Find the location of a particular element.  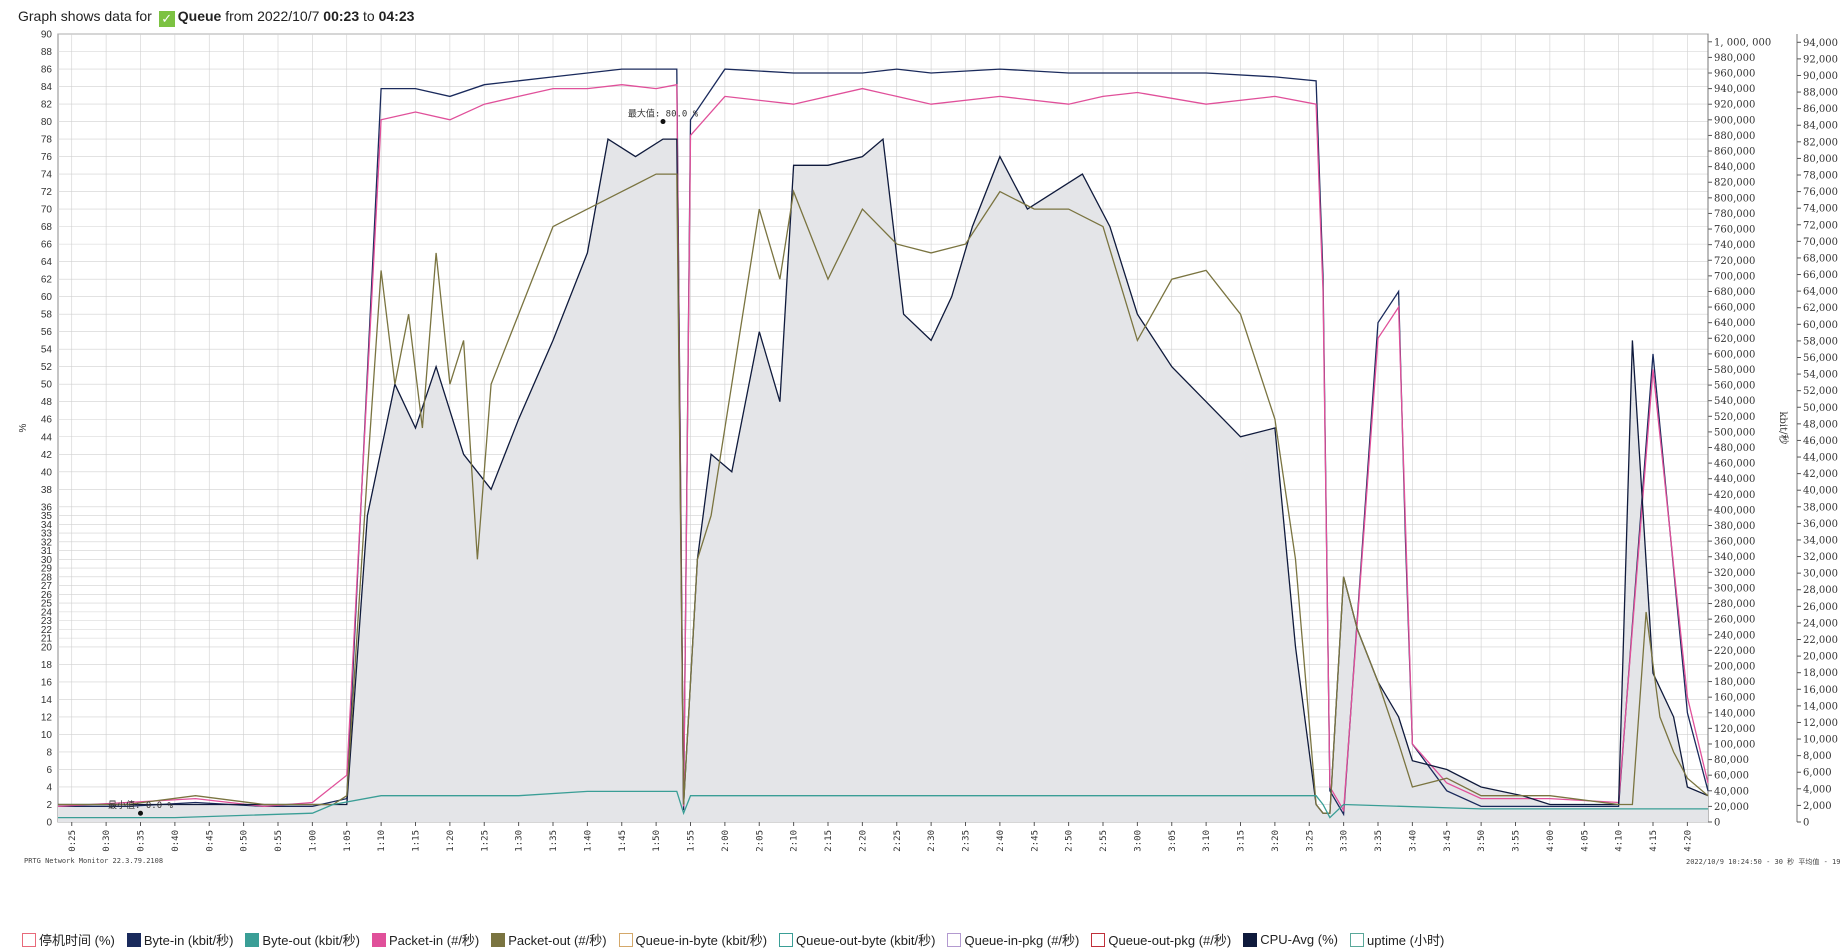

y2-tick-label: 880,000 is located at coordinates (1734, 136).